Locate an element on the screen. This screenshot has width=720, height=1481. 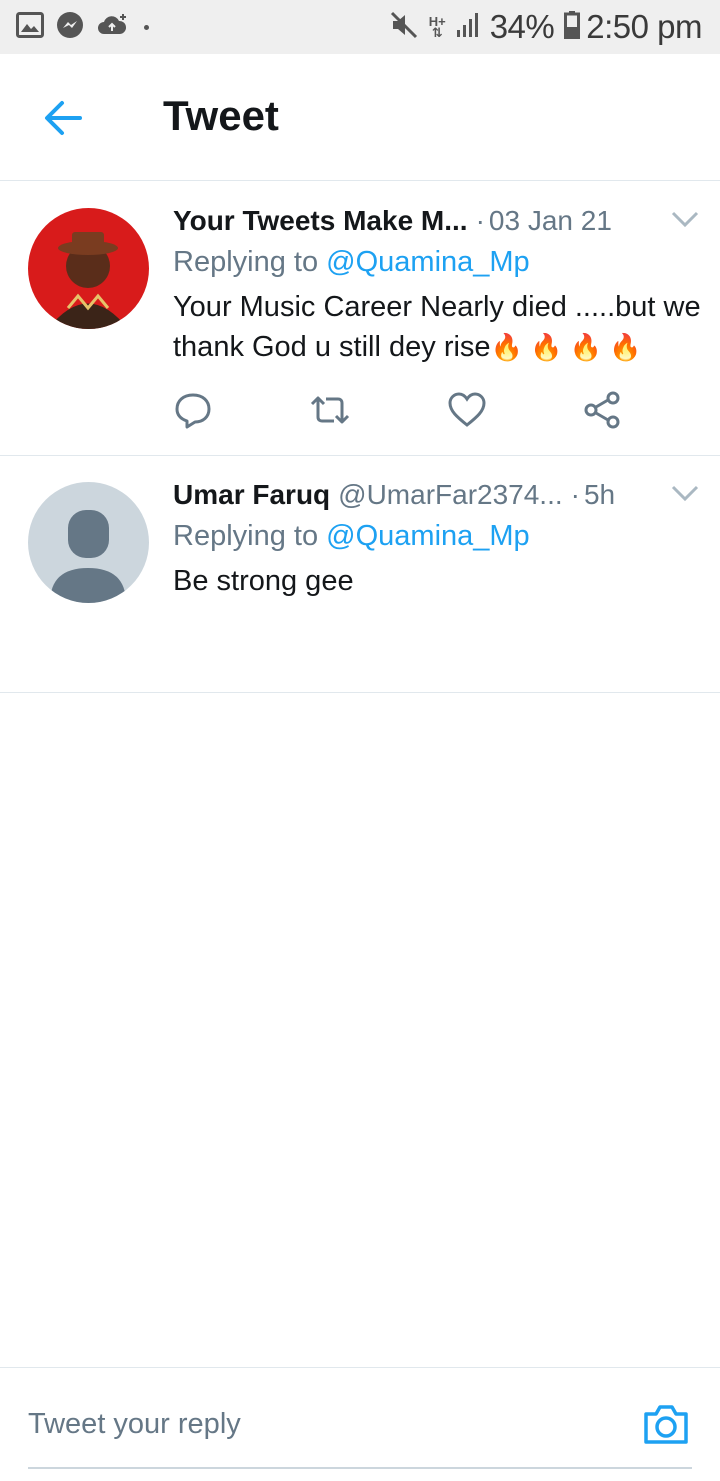
app-header: Tweet is located at coordinates (360, 117).